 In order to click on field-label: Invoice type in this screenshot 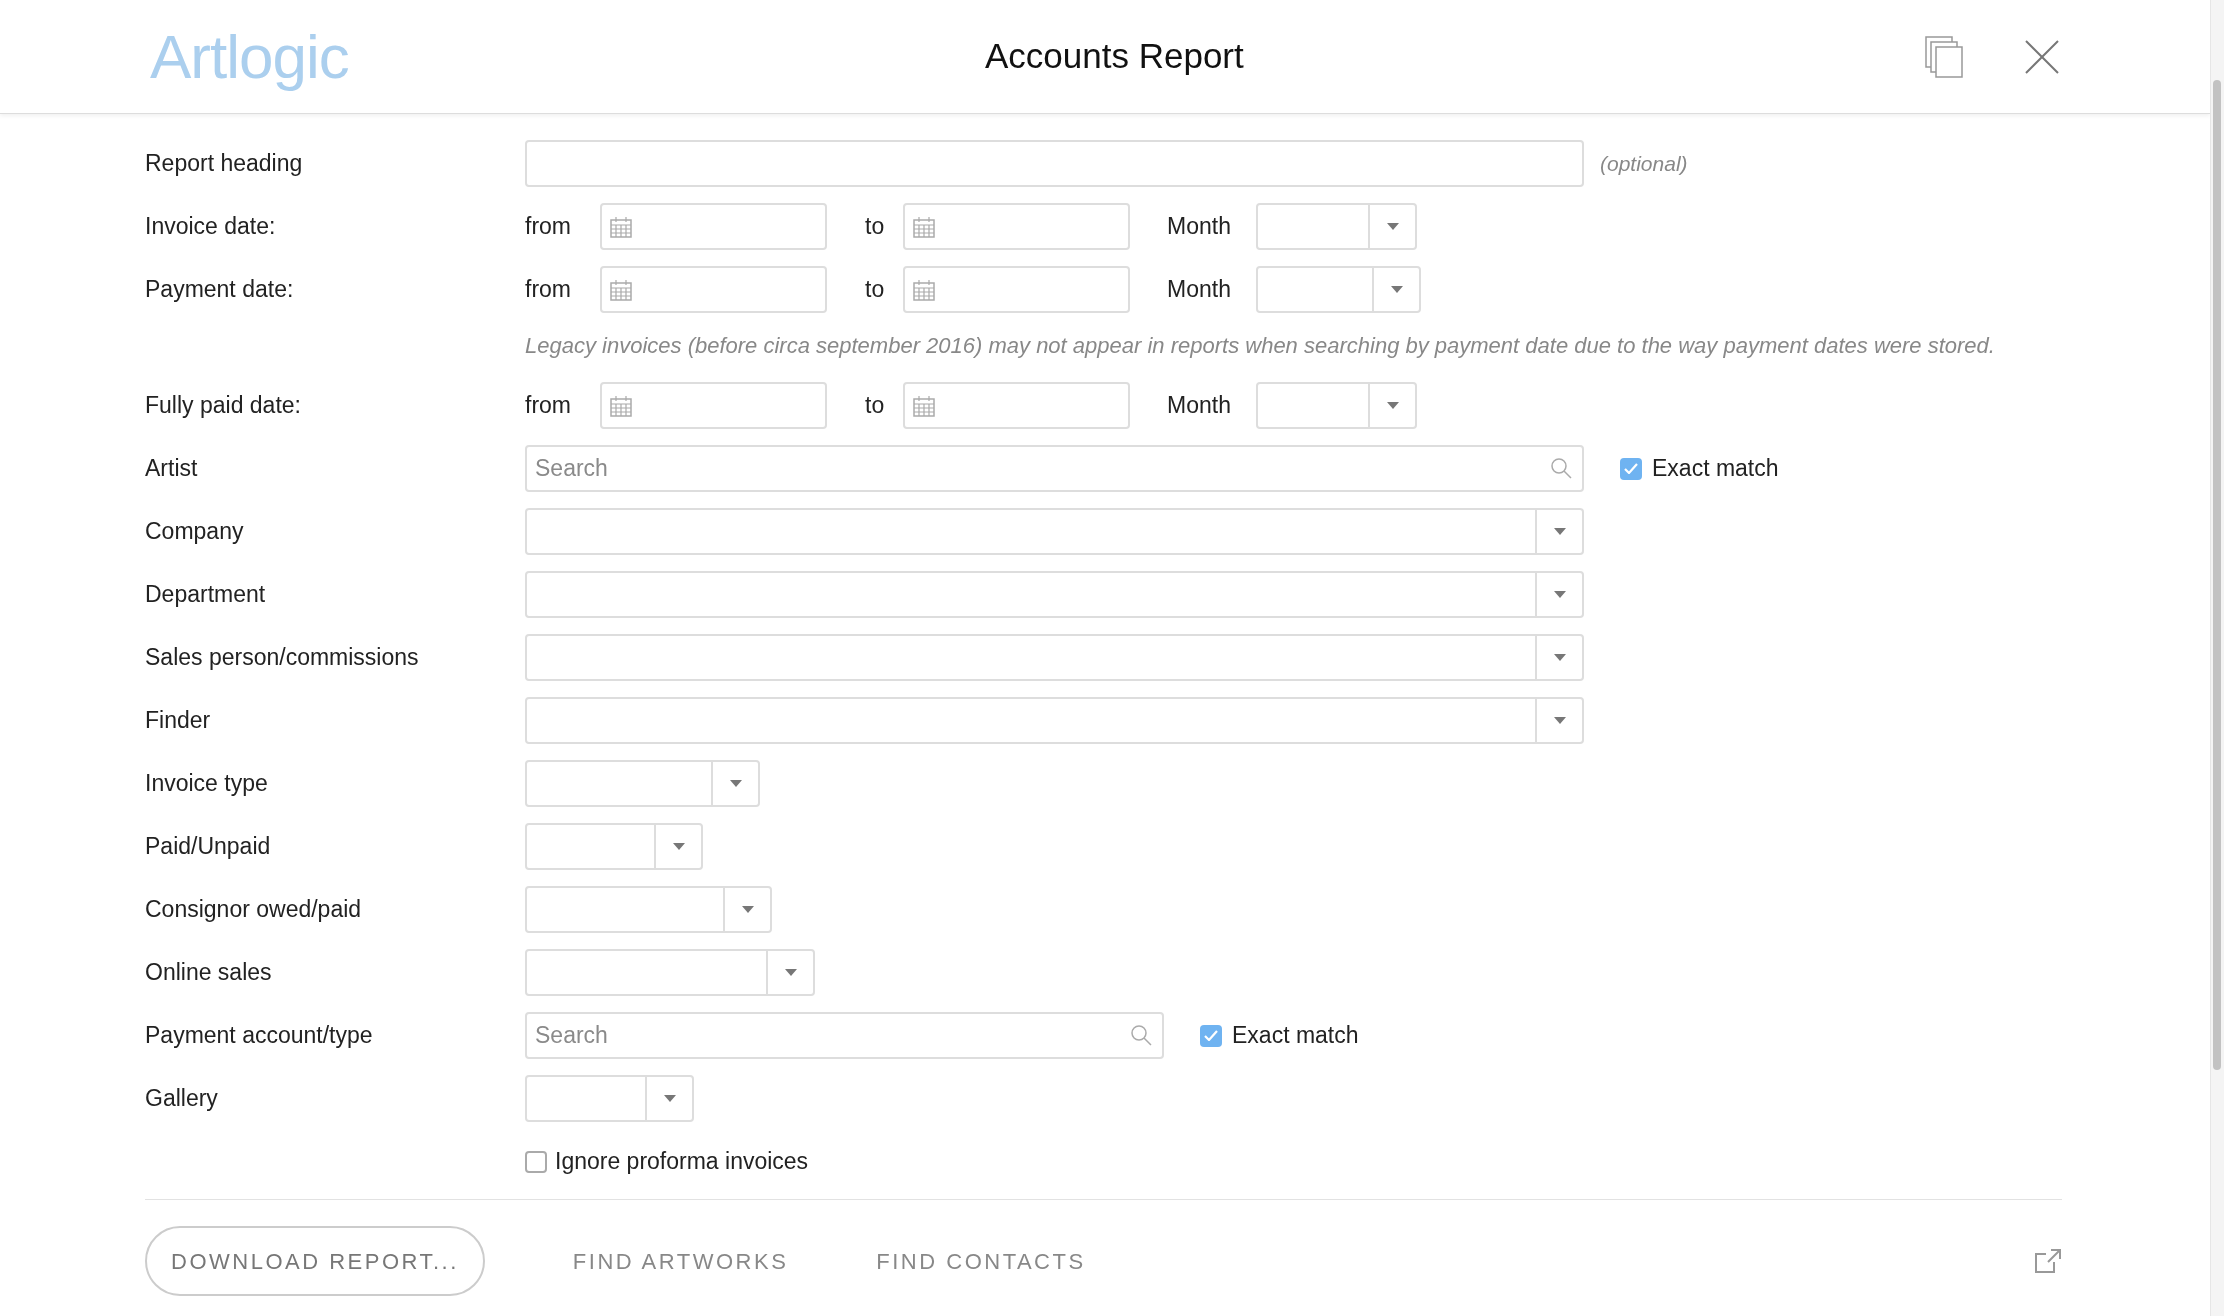, I will do `click(206, 783)`.